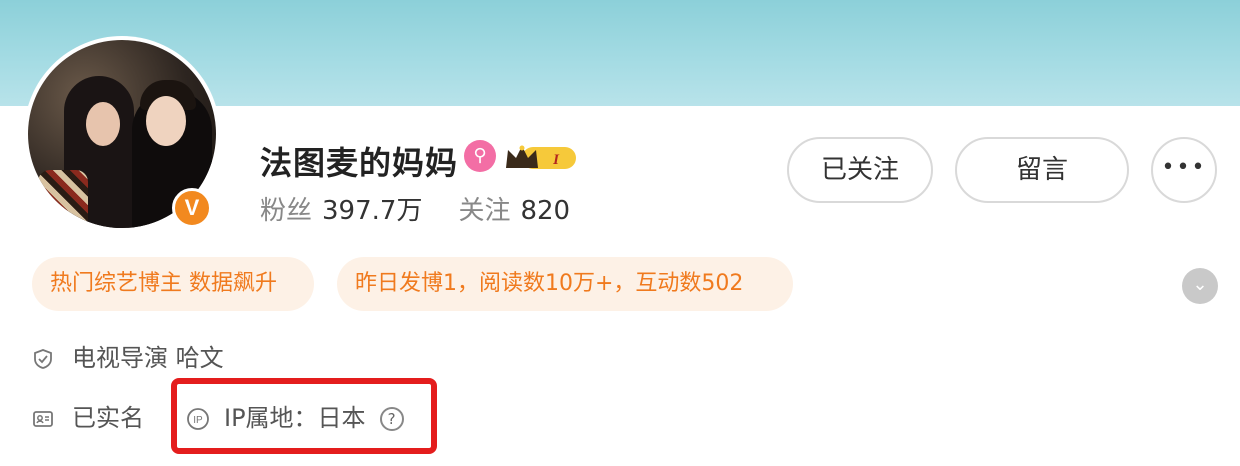 Image resolution: width=1240 pixels, height=466 pixels. Describe the element at coordinates (541, 157) in the screenshot. I see `crown-level-icon: I` at that location.